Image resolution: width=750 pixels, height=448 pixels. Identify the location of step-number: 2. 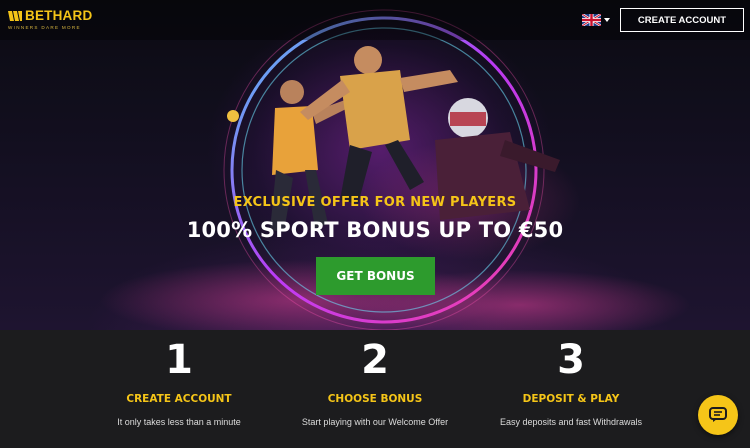
(375, 360).